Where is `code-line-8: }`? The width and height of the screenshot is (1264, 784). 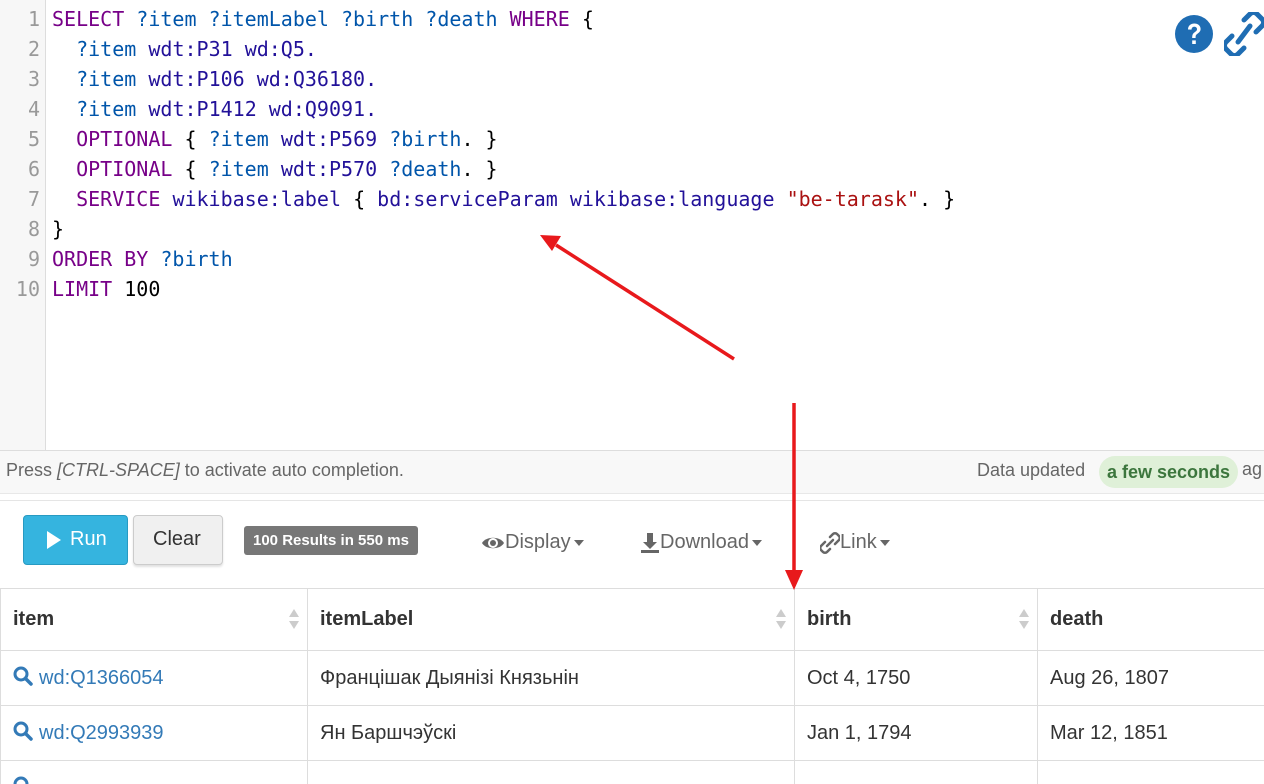
code-line-8: } is located at coordinates (58, 229).